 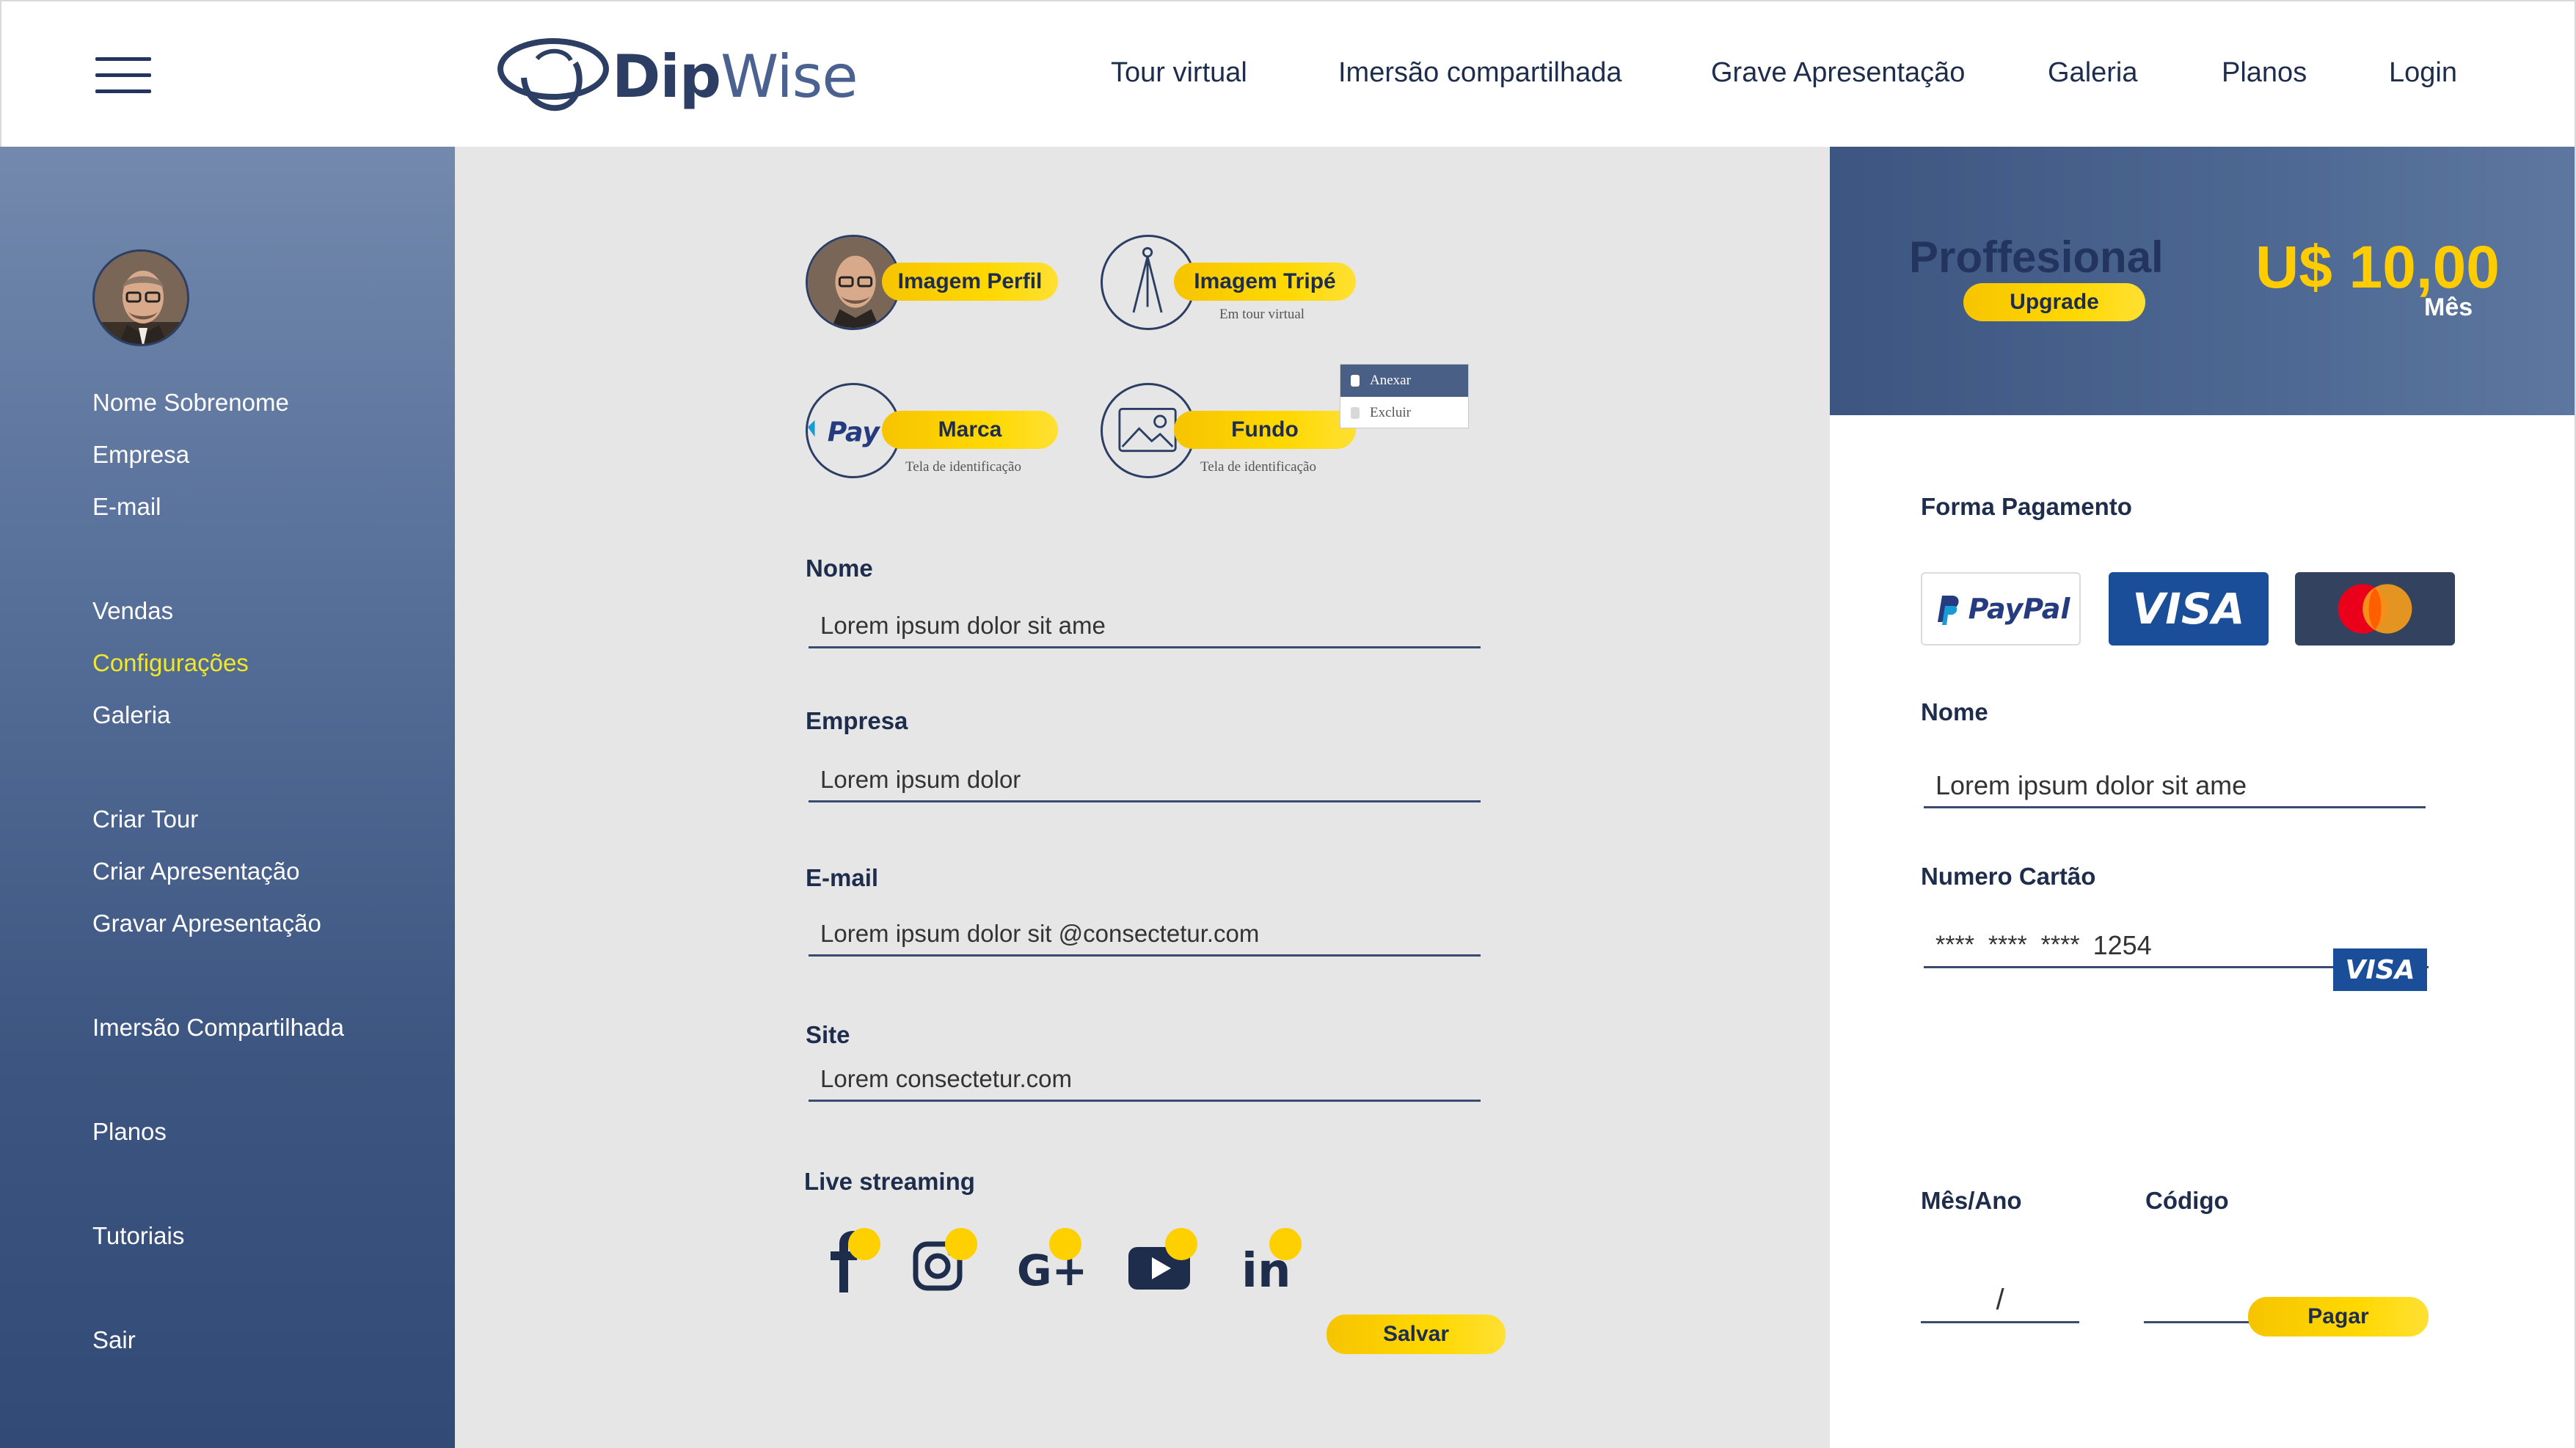 I want to click on email-input-value: Lorem ipsum dolor sit @consectetur.com, so click(x=1040, y=933).